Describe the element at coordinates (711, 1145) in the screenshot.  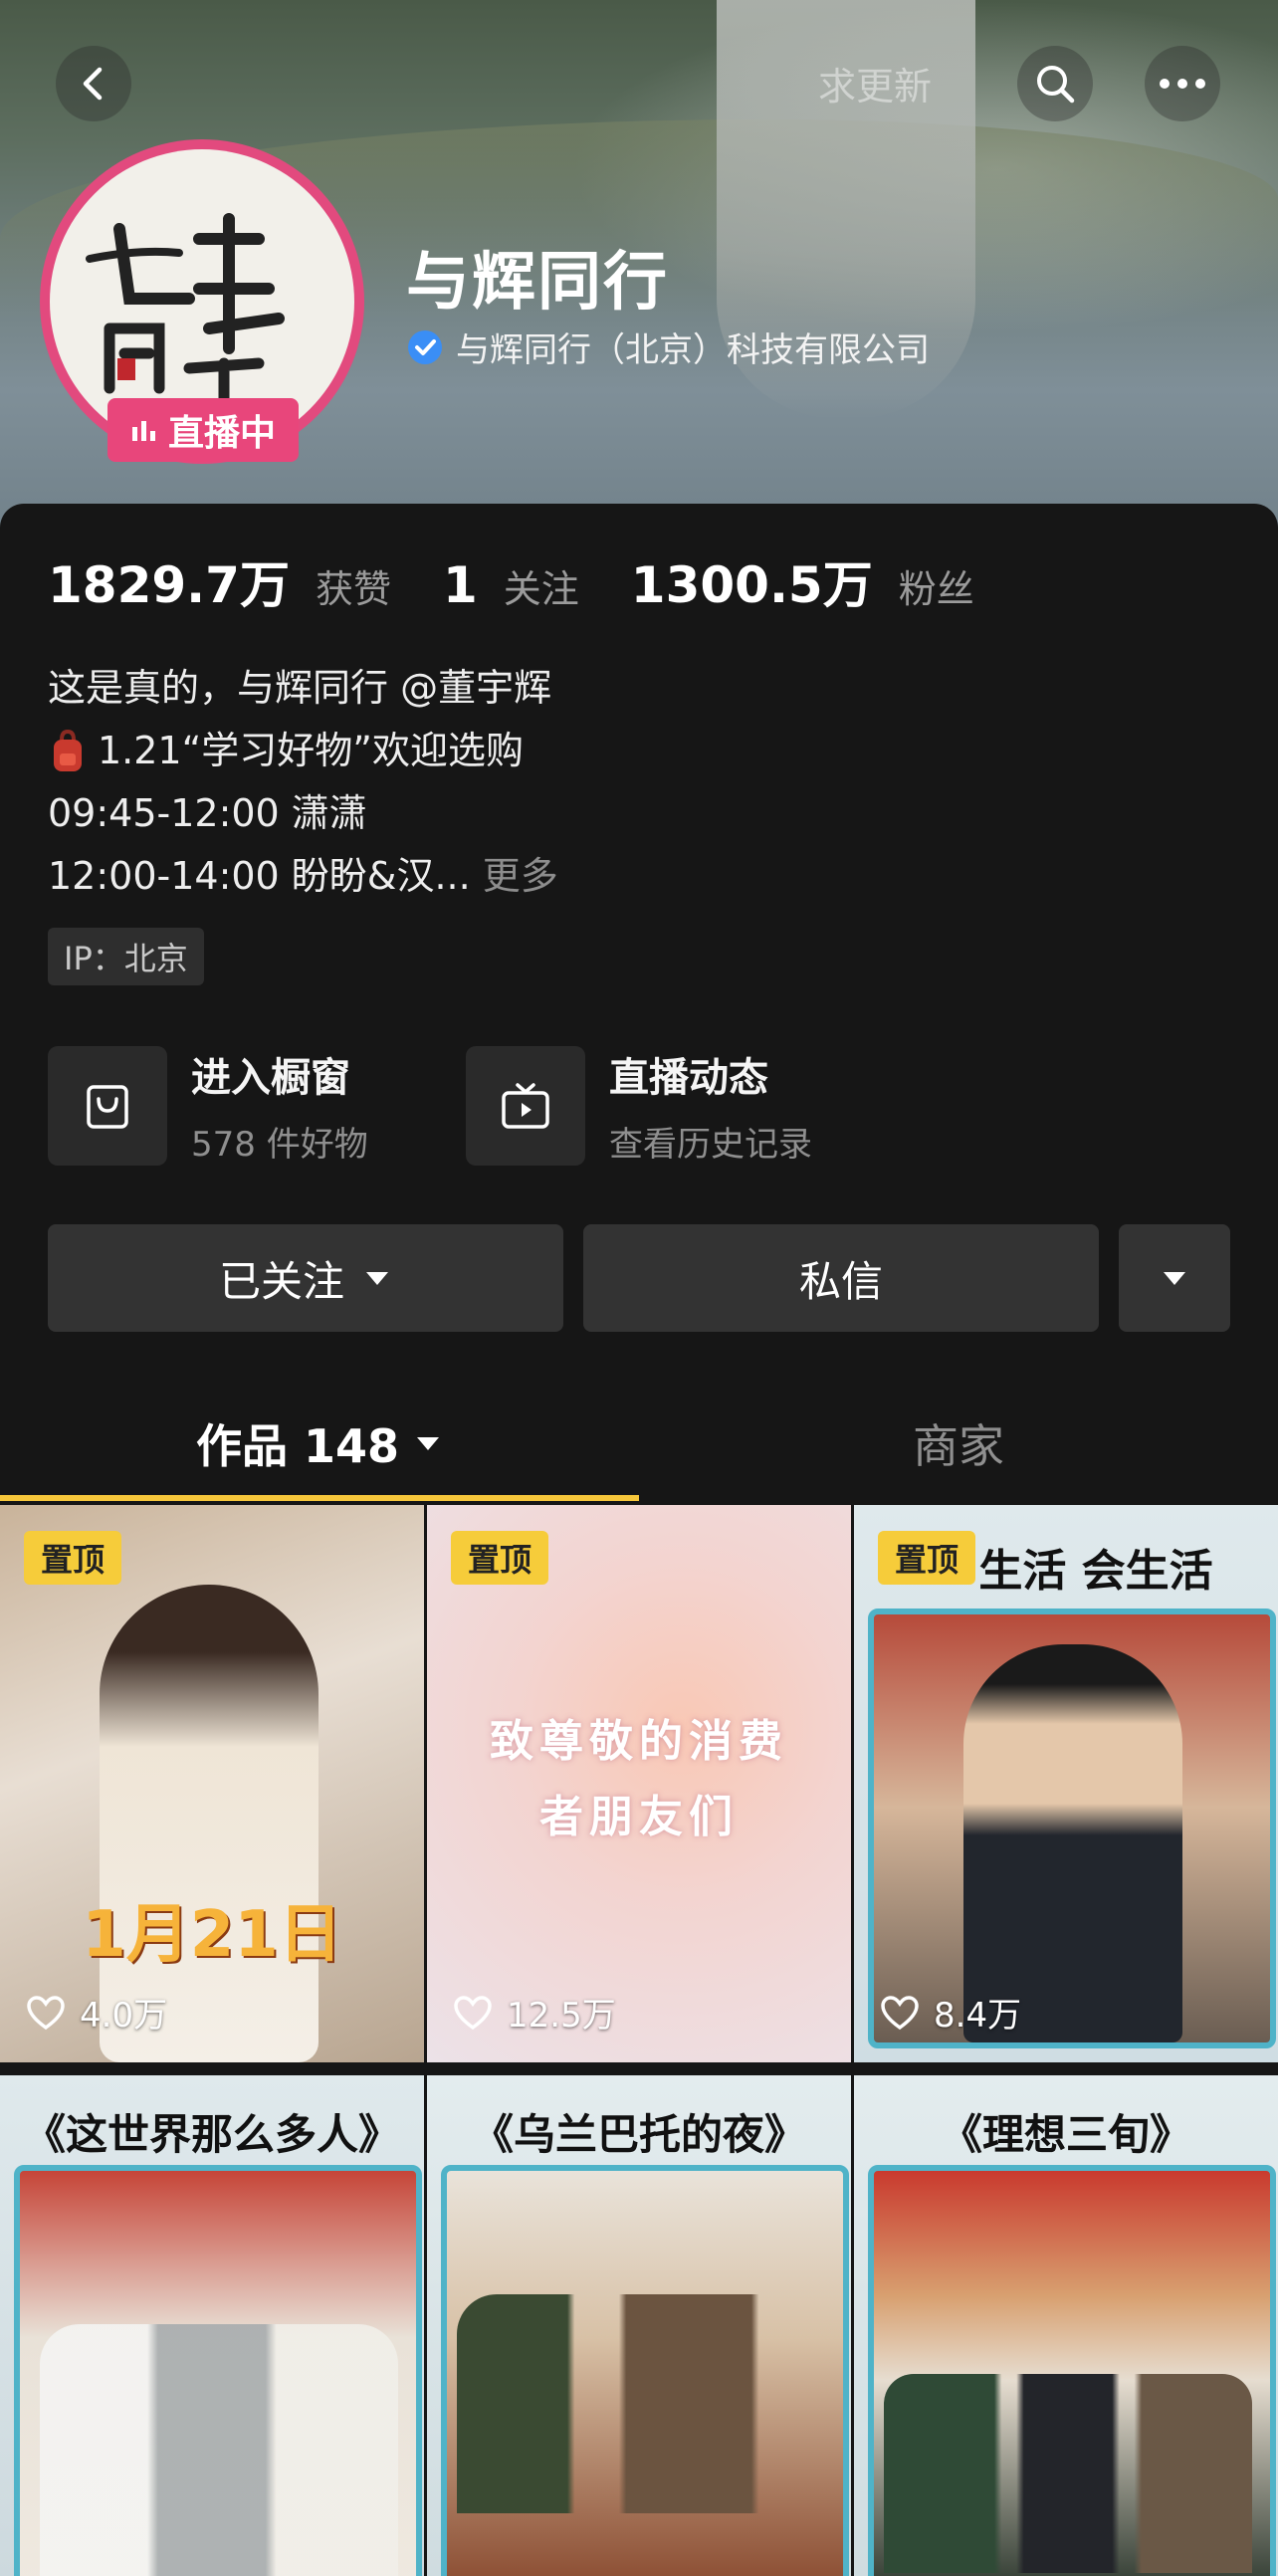
I see `live-history-subtitle: 查看历史记录` at that location.